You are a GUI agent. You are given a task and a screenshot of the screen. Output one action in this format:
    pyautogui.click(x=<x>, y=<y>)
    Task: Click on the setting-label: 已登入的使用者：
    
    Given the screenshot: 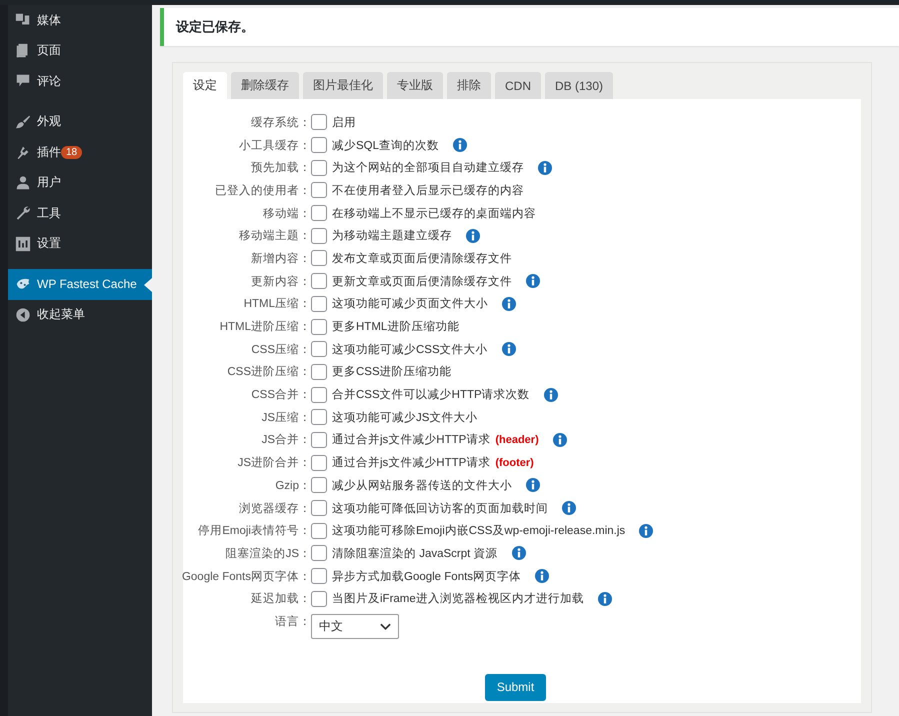 What is the action you would take?
    pyautogui.click(x=263, y=191)
    